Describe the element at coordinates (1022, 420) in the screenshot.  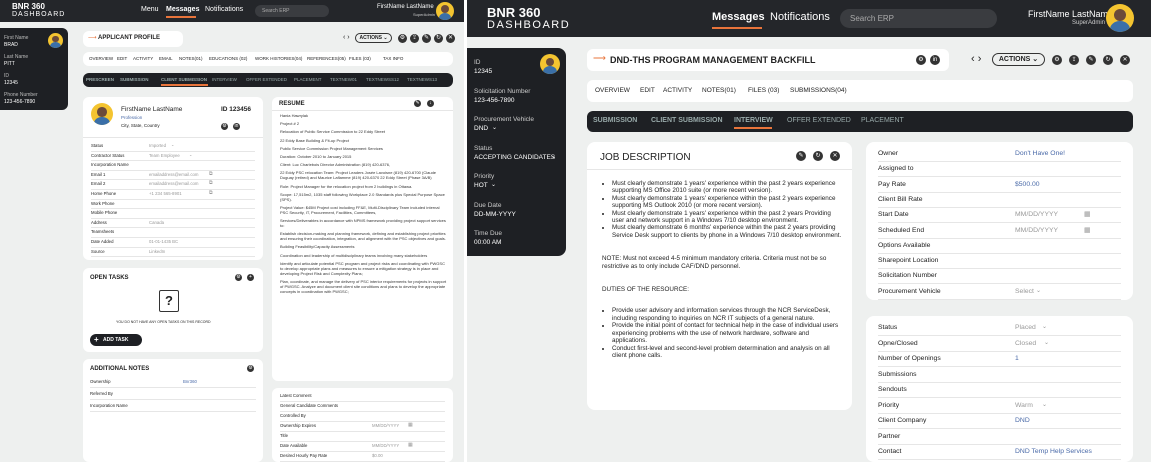
I see `field-value: DND` at that location.